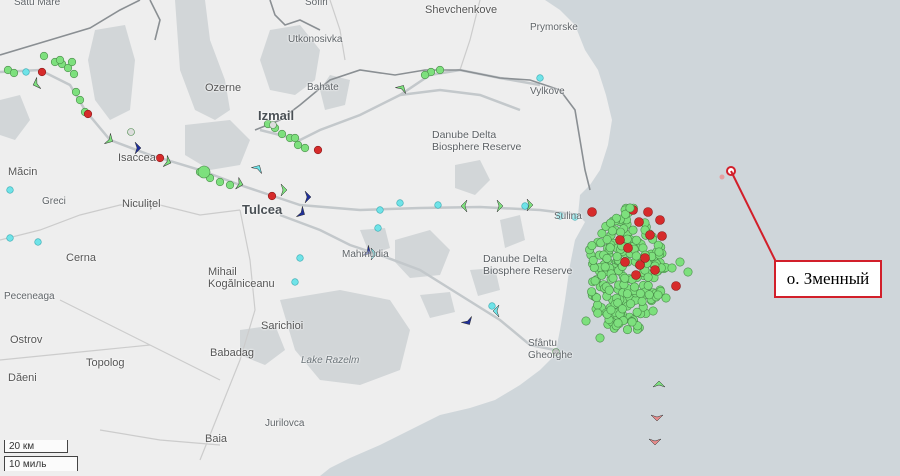  Describe the element at coordinates (131, 132) in the screenshot. I see `vessel-dot-grey` at that location.